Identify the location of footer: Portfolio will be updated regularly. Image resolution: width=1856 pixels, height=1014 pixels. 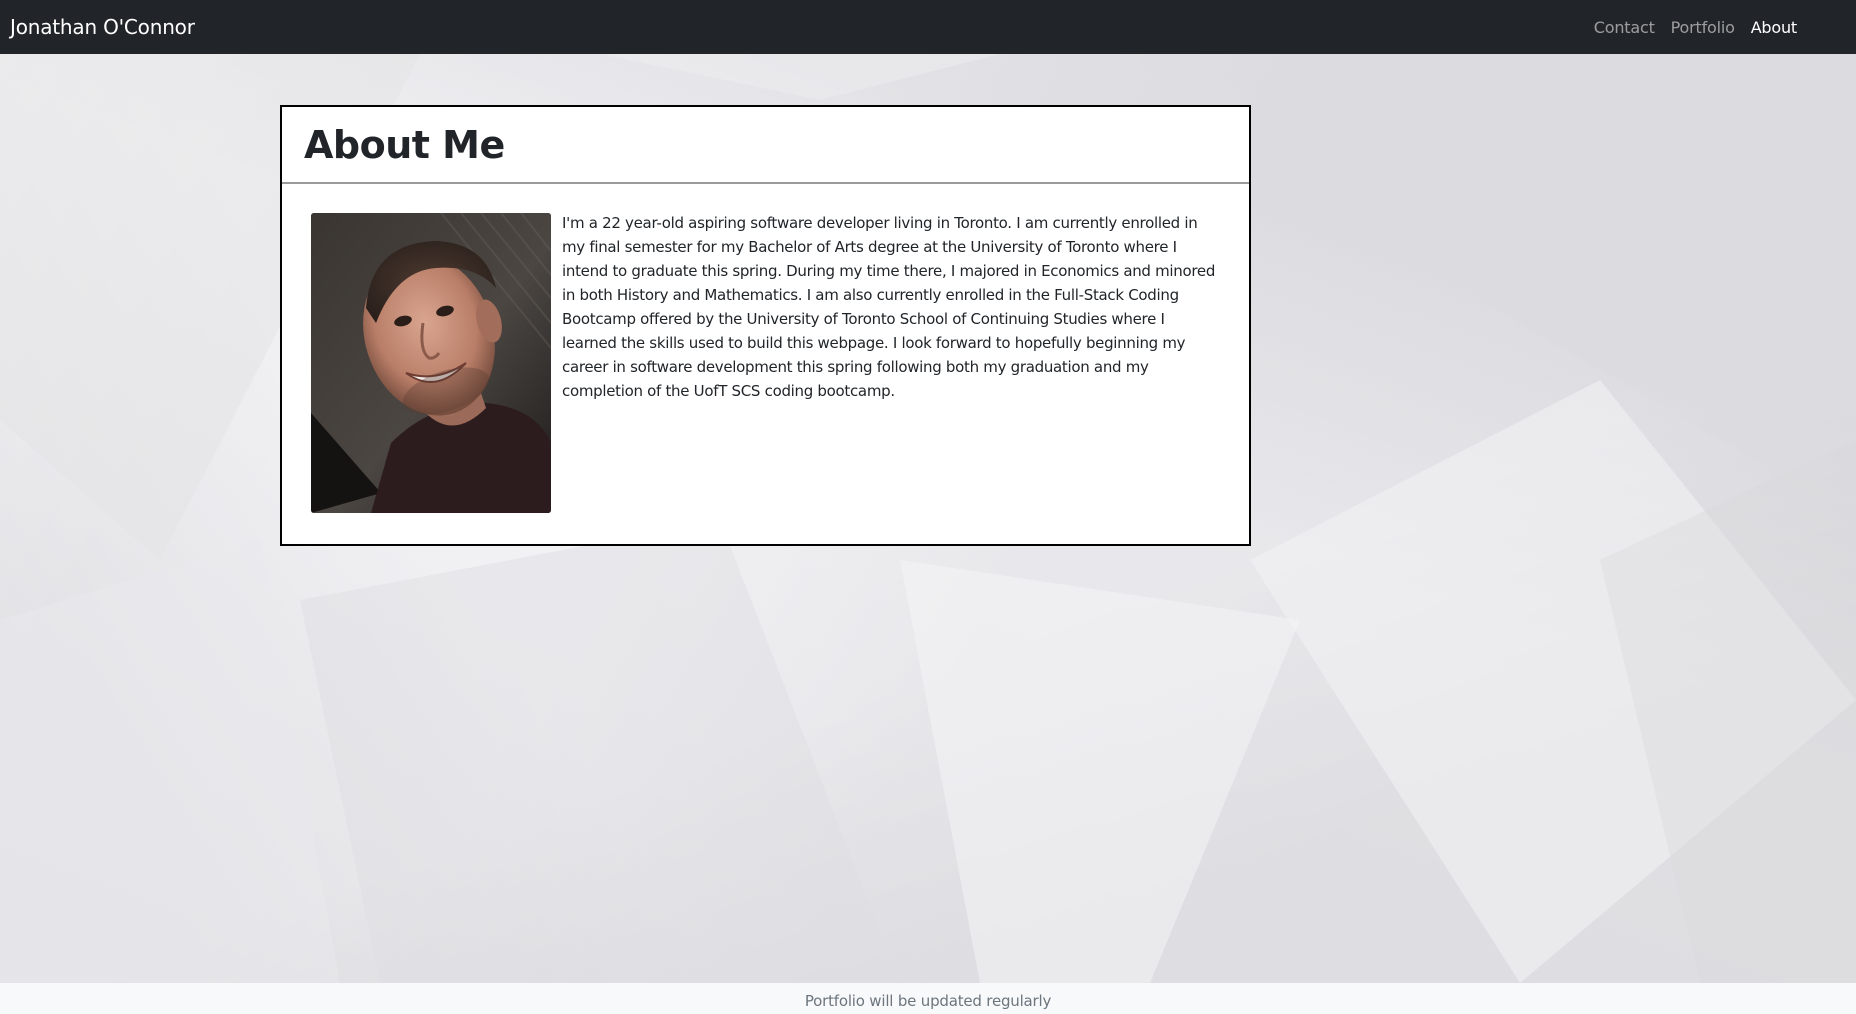
(928, 998).